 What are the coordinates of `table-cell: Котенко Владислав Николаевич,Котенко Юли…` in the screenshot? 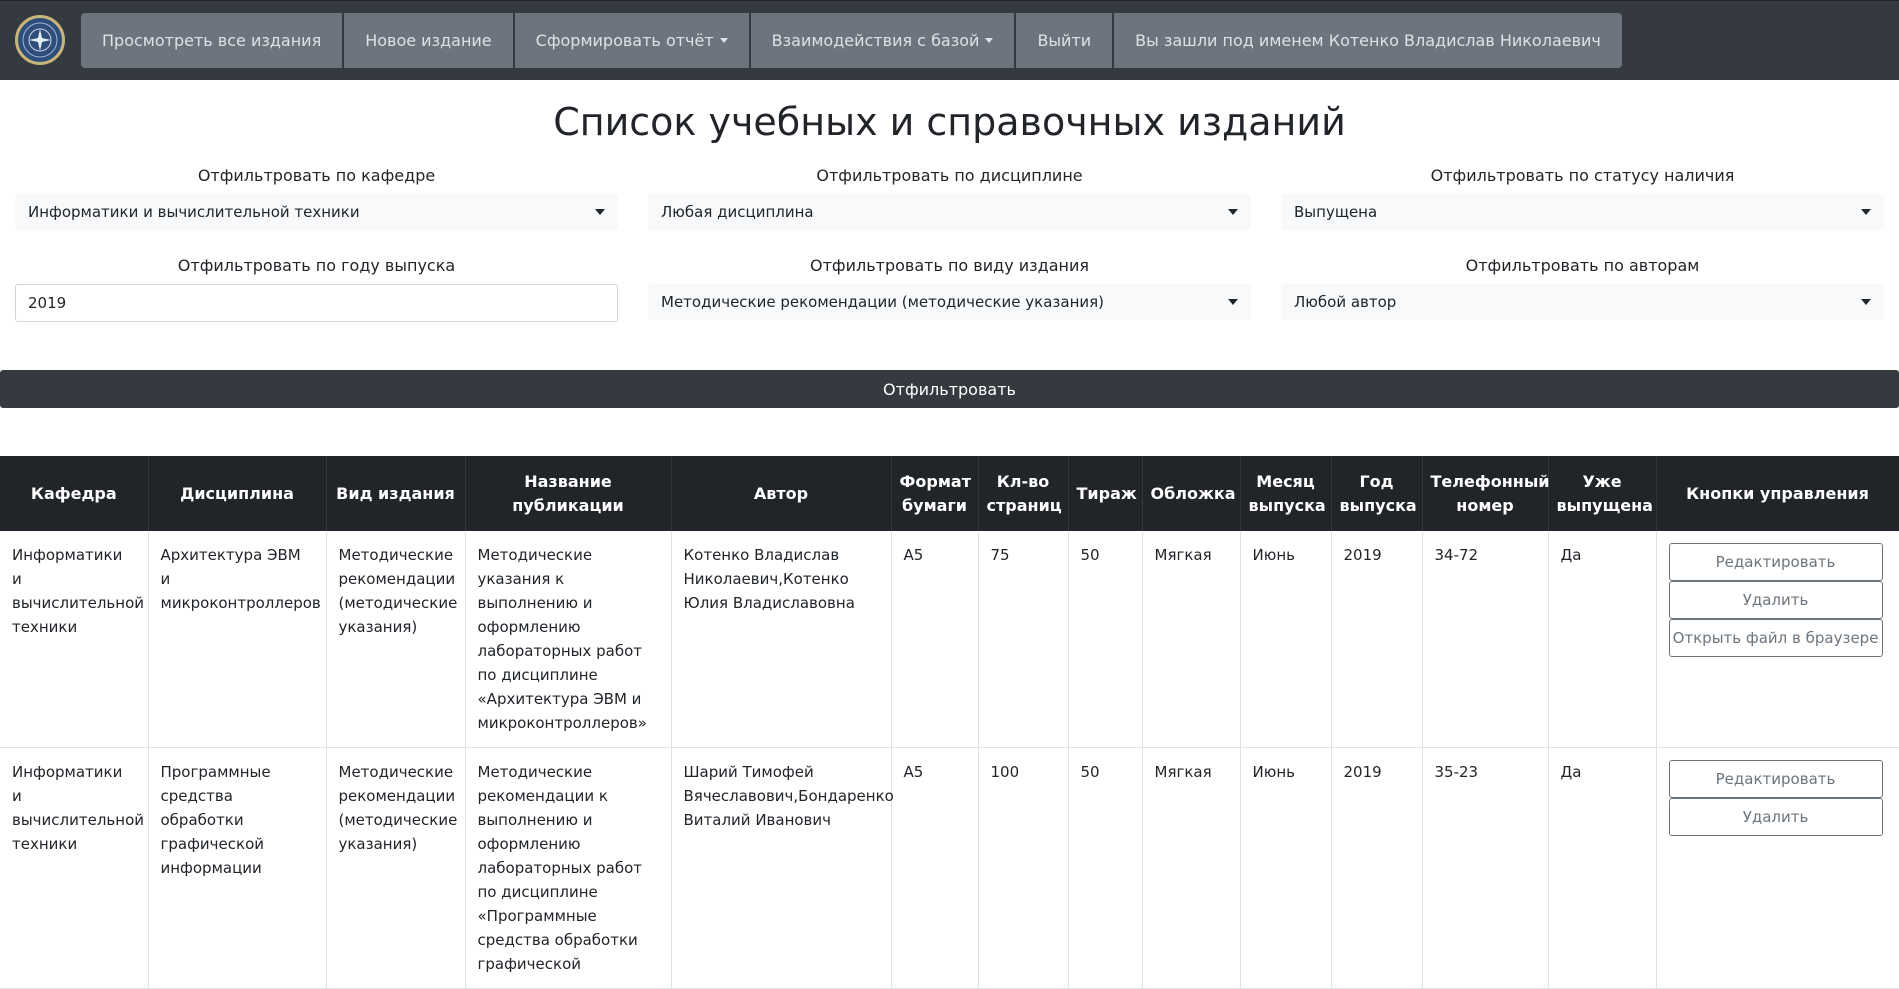 It's located at (781, 639).